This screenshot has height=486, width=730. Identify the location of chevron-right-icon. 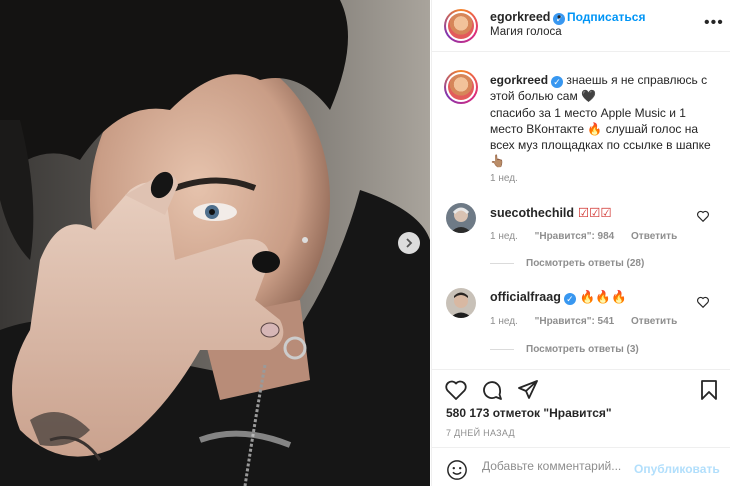
(409, 243).